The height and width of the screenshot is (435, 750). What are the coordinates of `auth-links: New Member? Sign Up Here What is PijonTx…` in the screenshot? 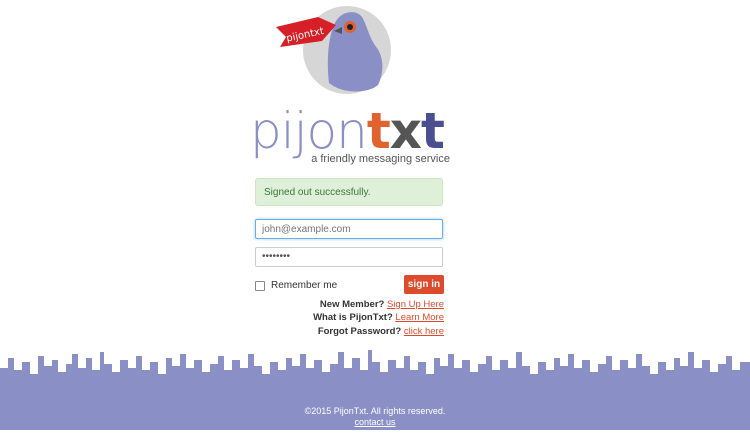 It's located at (378, 319).